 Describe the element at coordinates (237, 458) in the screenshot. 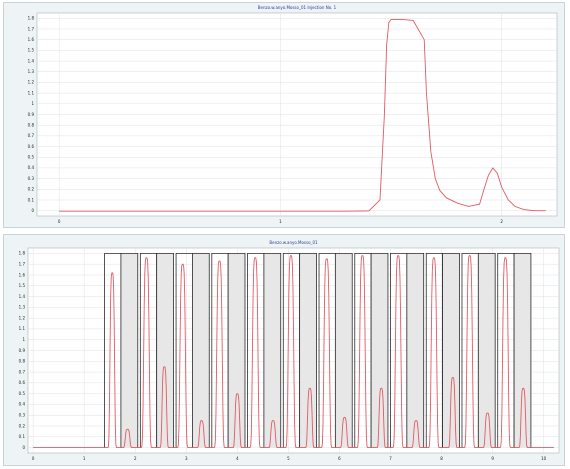

I see `x-tick-label: 4` at that location.